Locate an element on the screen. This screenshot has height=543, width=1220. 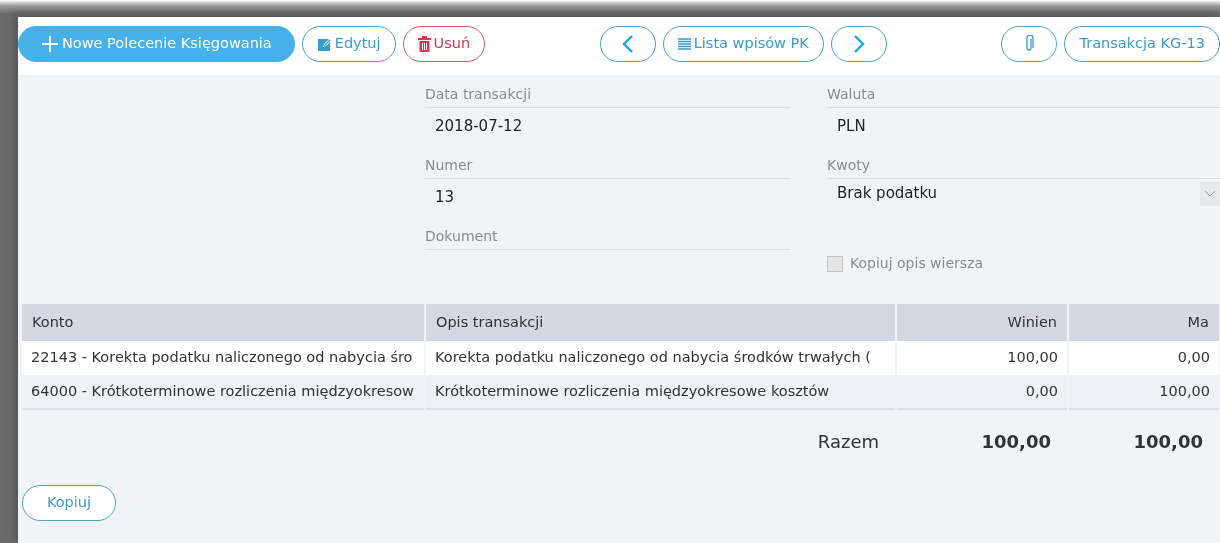
column-header: Konto is located at coordinates (223, 322).